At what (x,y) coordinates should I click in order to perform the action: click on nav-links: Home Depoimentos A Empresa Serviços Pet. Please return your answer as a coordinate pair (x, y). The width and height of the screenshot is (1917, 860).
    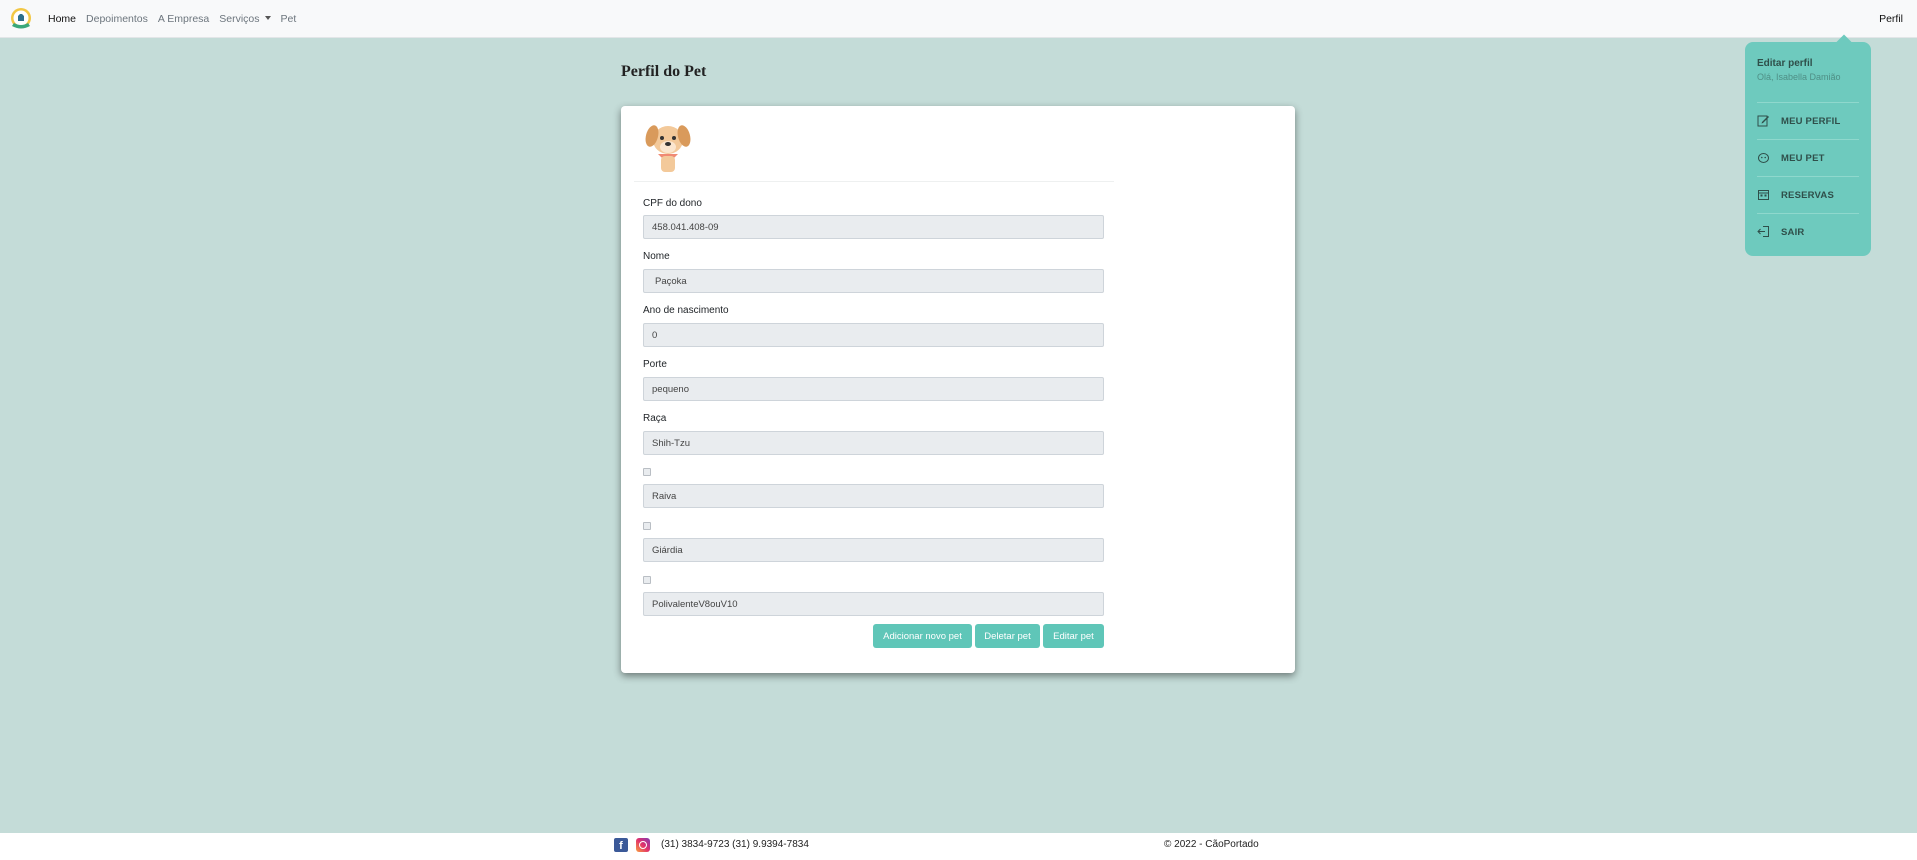
    Looking at the image, I should click on (177, 19).